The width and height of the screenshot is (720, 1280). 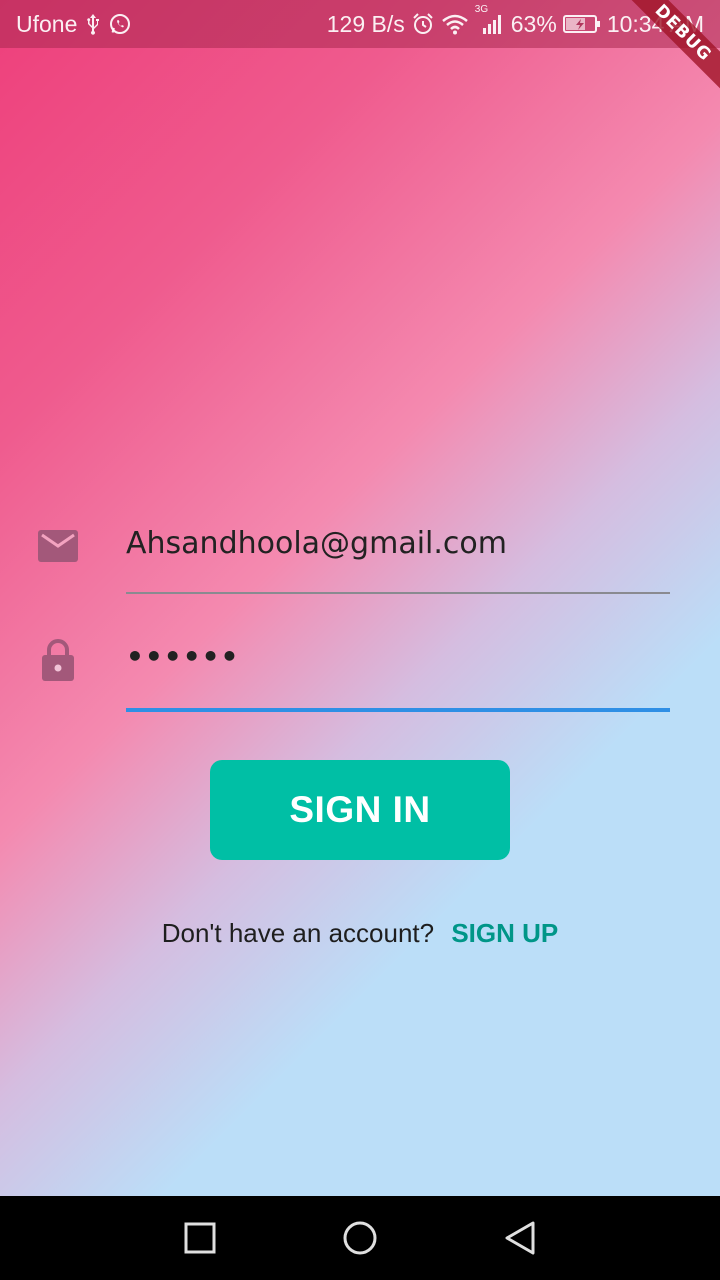 What do you see at coordinates (93, 24) in the screenshot?
I see `usb-icon` at bounding box center [93, 24].